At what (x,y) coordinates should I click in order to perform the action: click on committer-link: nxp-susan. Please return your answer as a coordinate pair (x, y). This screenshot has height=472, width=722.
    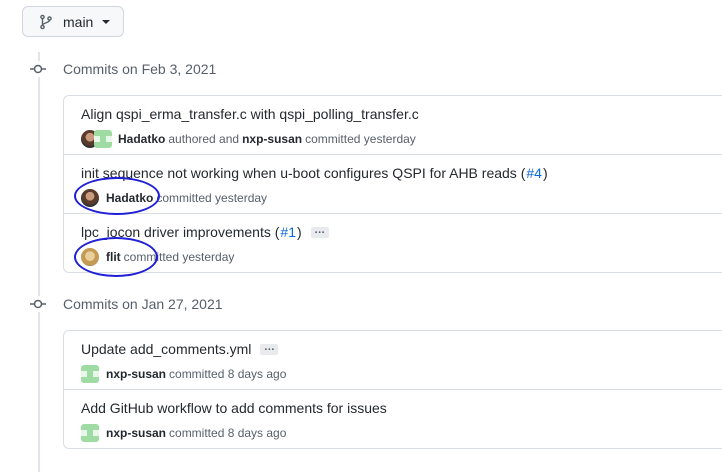
    Looking at the image, I should click on (272, 139).